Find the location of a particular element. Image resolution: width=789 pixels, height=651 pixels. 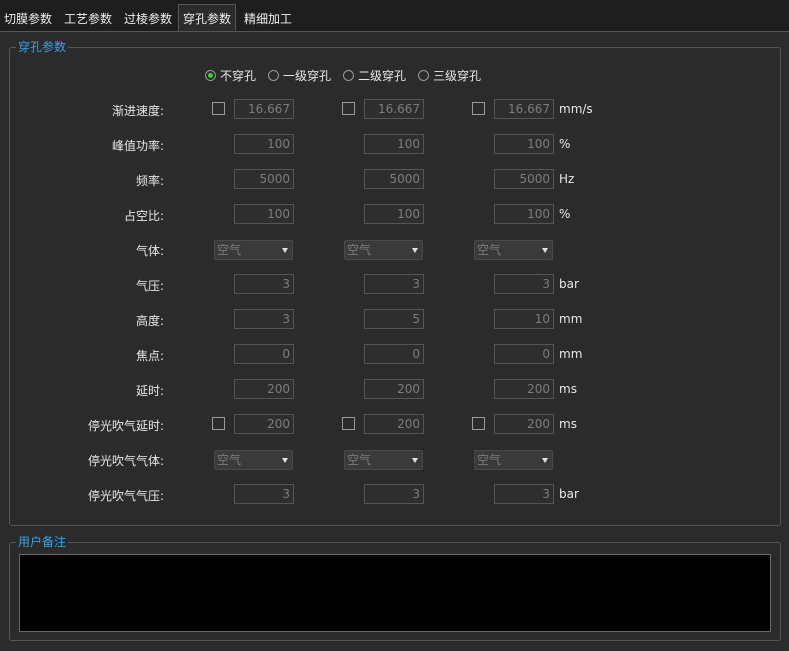

stop-blow-pressure-input-1: 3 is located at coordinates (264, 494).